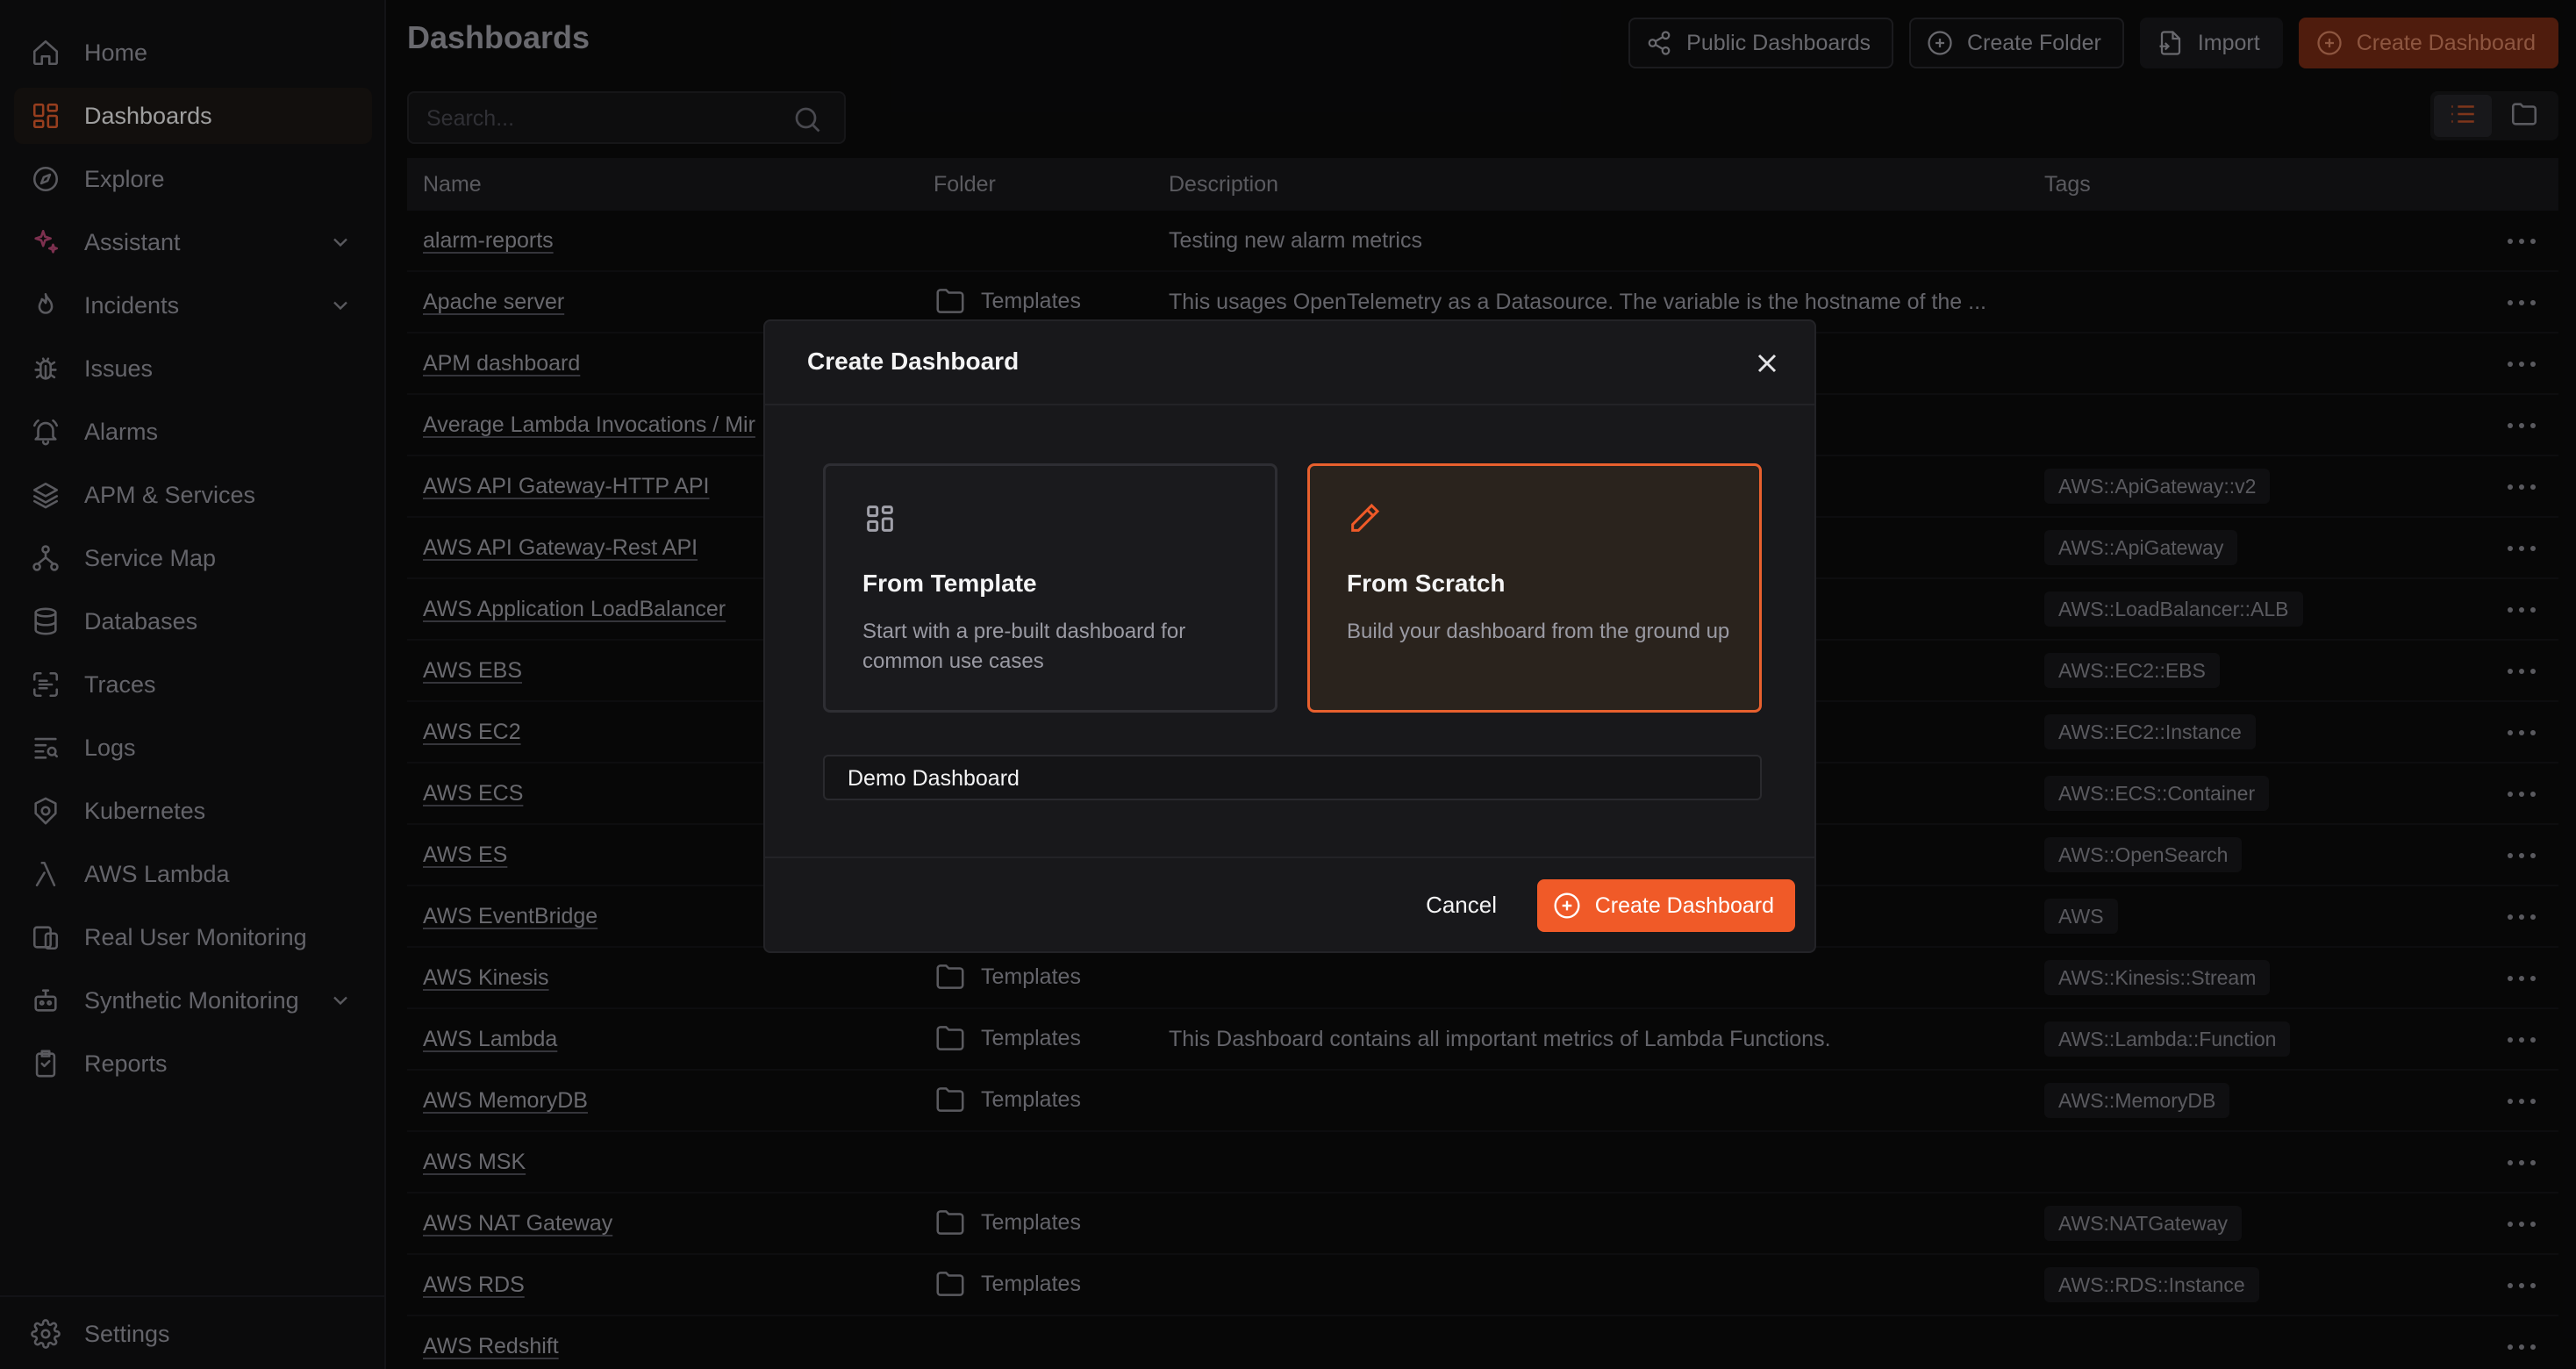 The image size is (2576, 1369). I want to click on modal-create-dashboard-button: Create Dashboard, so click(1665, 905).